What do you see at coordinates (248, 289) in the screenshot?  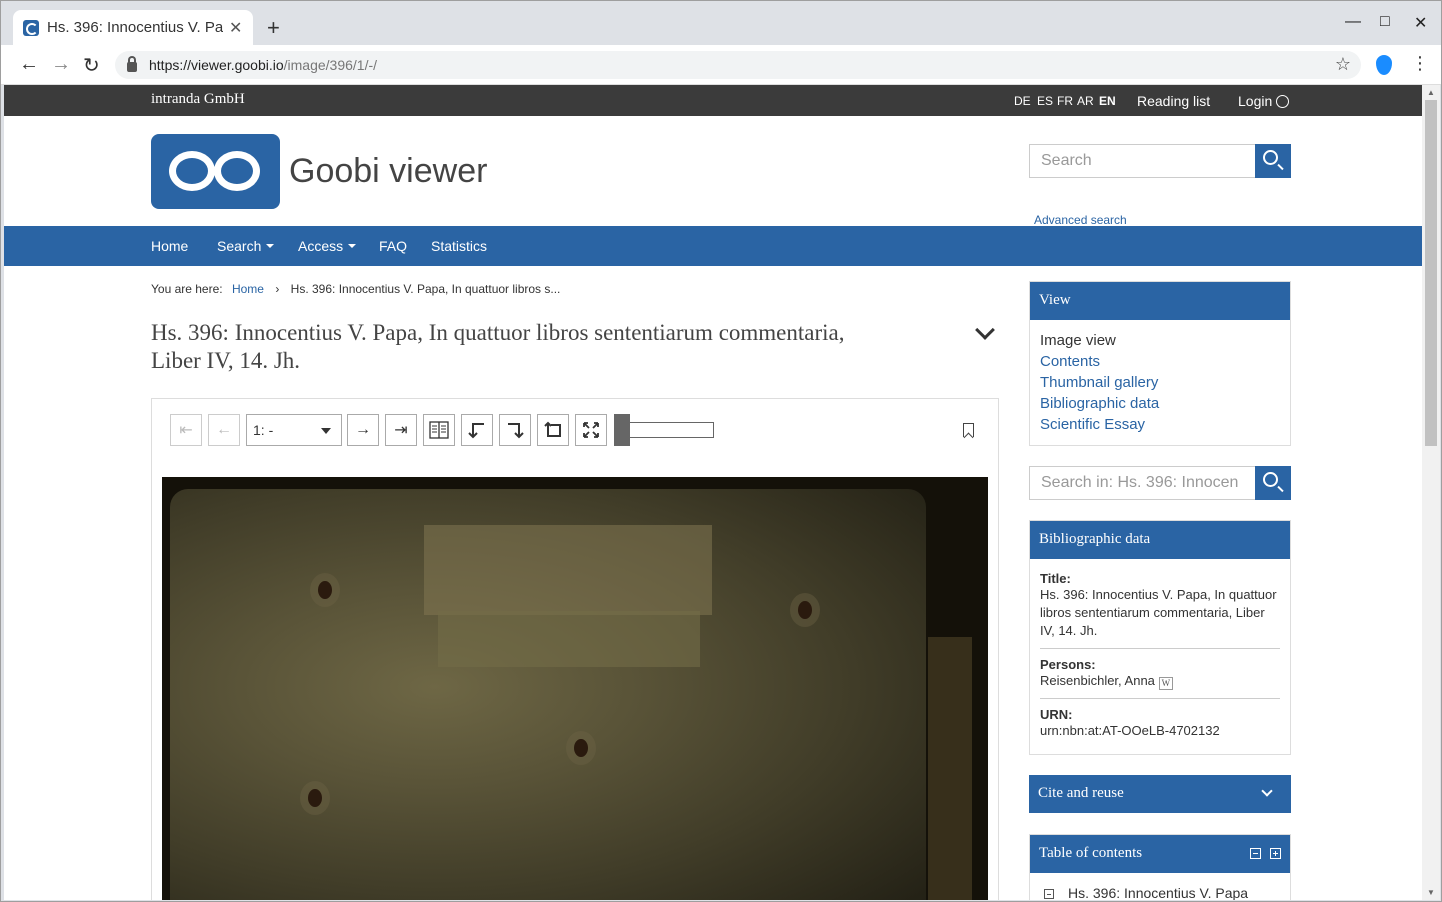 I see `breadcrumb-home: Home` at bounding box center [248, 289].